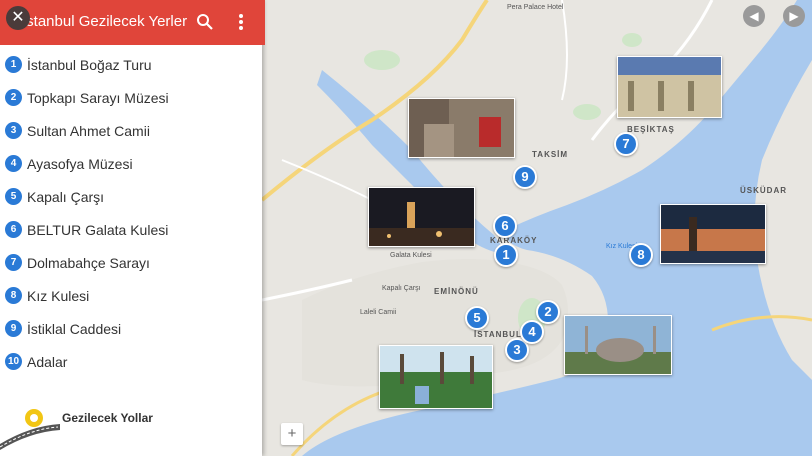  What do you see at coordinates (74, 329) in the screenshot?
I see `place-label: İstiklal Caddesi` at bounding box center [74, 329].